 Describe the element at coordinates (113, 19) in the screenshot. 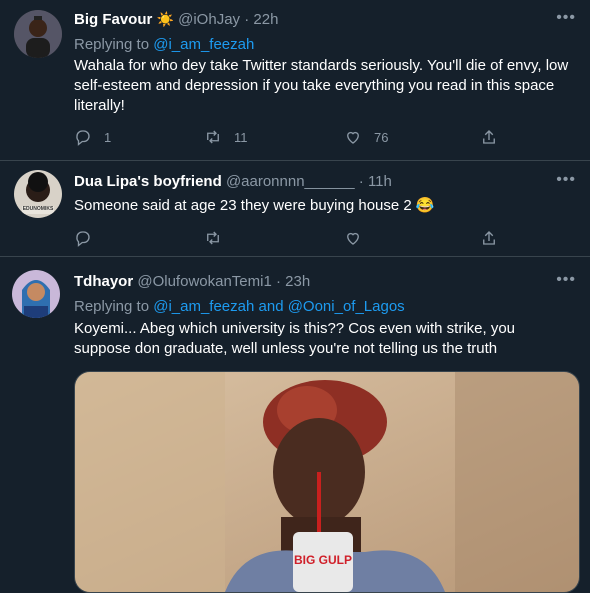

I see `display-name: Big Favour` at that location.